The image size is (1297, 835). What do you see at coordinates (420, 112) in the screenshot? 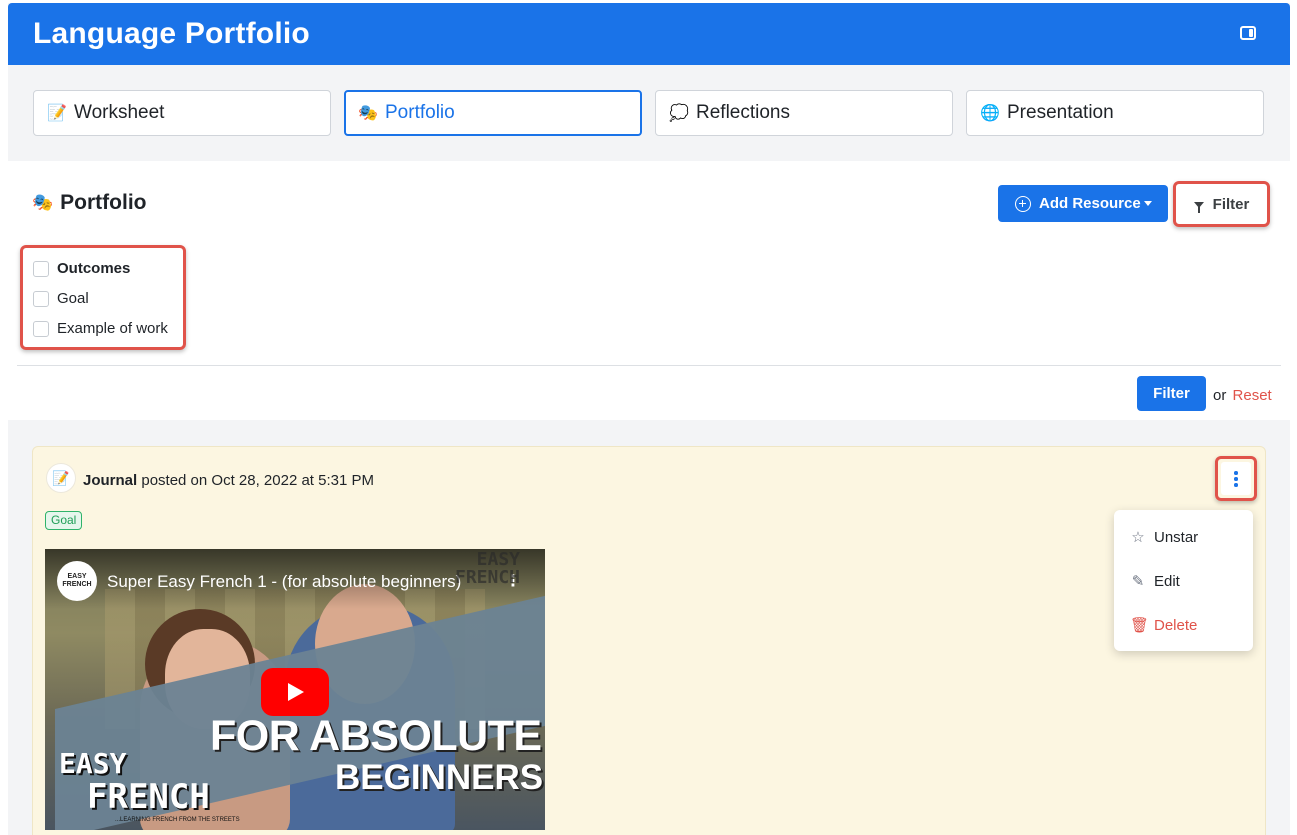
I see `tab-label: Portfolio` at bounding box center [420, 112].